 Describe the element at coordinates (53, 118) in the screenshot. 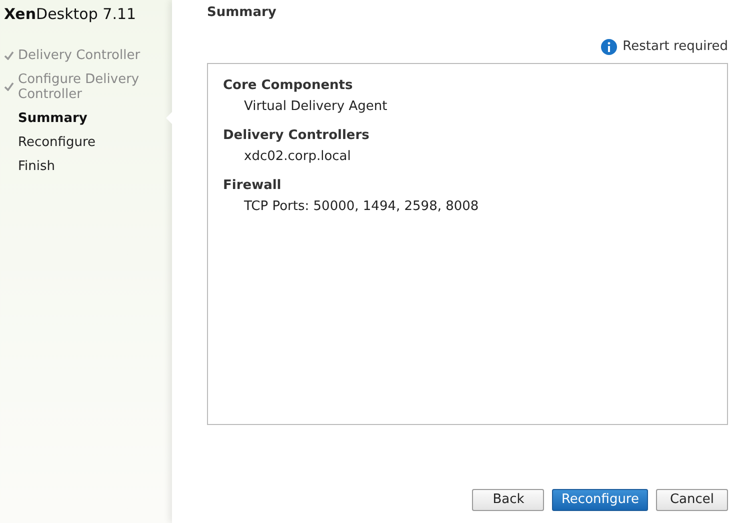

I see `step-item: Summary` at that location.